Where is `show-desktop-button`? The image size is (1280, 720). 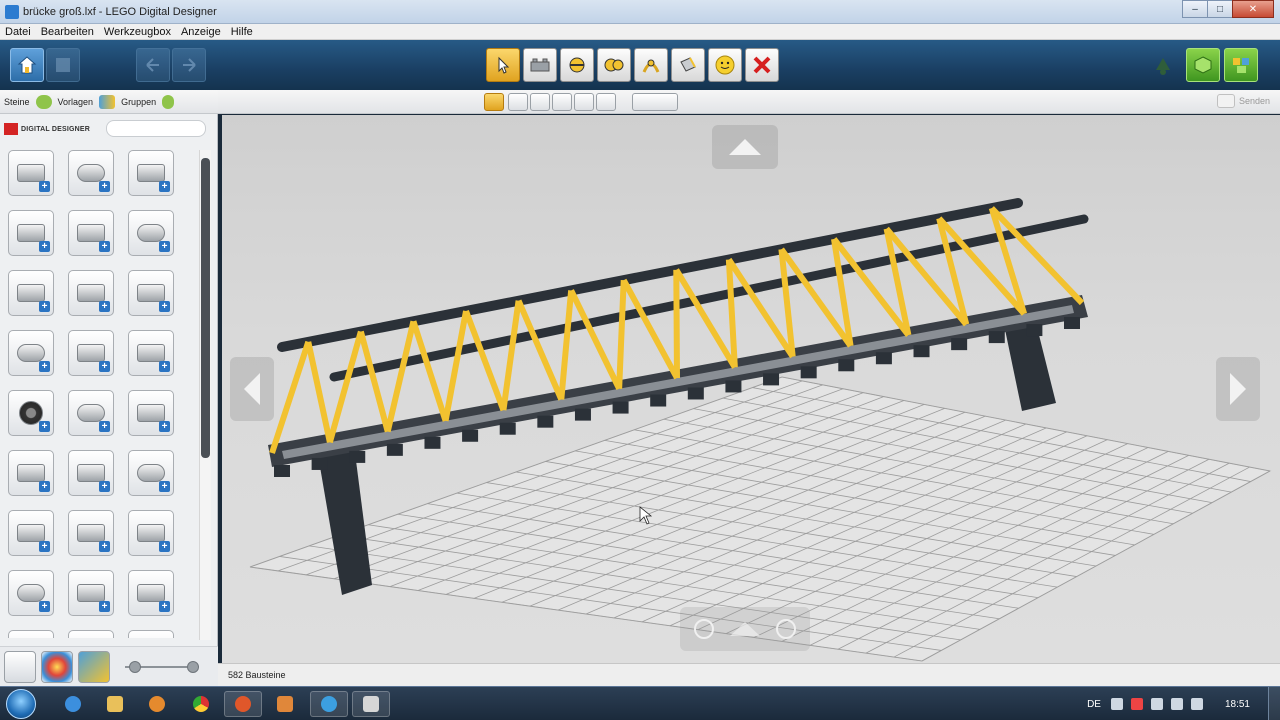 show-desktop-button is located at coordinates (1274, 703).